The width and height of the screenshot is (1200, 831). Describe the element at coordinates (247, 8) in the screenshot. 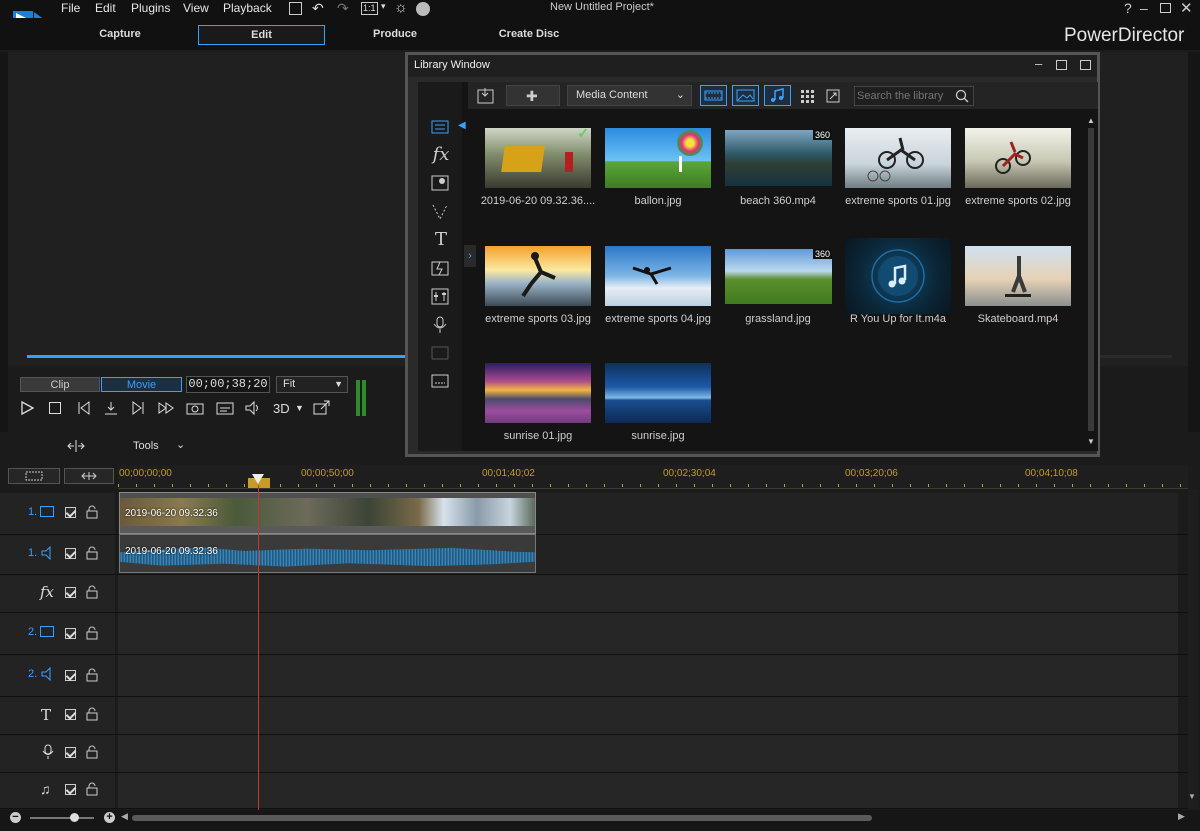

I see `menu-playback: Playback` at that location.